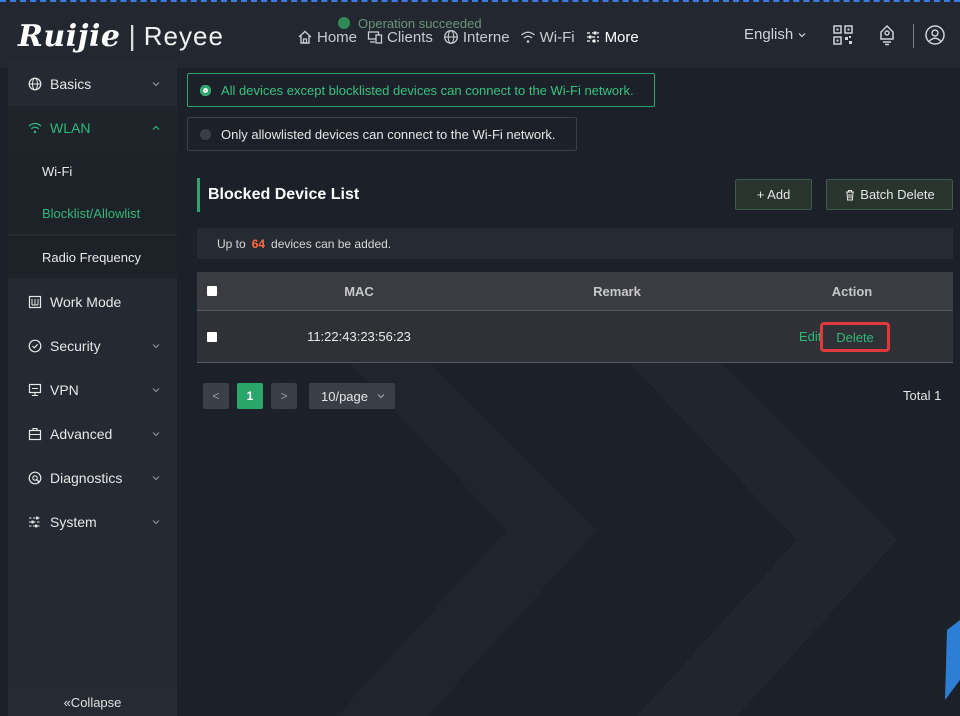  What do you see at coordinates (69, 36) in the screenshot?
I see `brand-ruijie: Ruijie` at bounding box center [69, 36].